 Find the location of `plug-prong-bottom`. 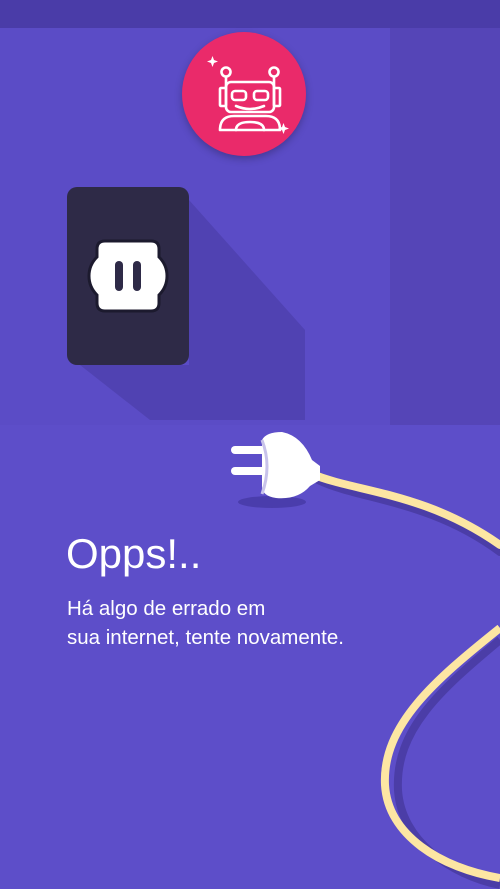

plug-prong-bottom is located at coordinates (249, 471).